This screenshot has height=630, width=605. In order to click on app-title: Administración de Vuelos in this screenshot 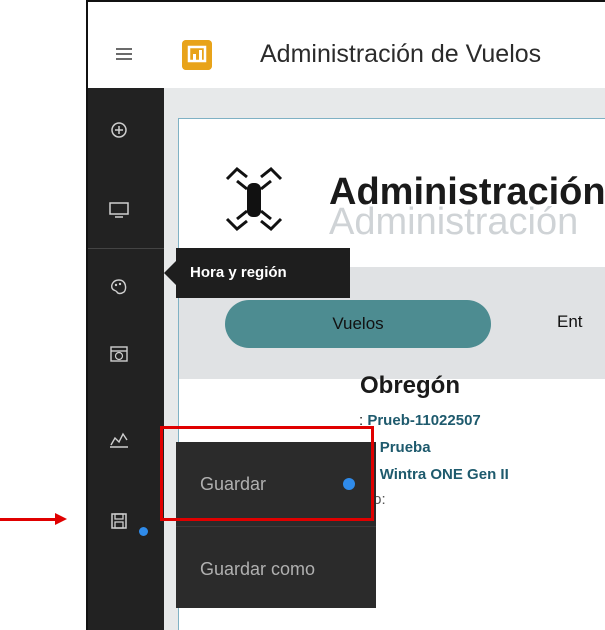, I will do `click(401, 54)`.